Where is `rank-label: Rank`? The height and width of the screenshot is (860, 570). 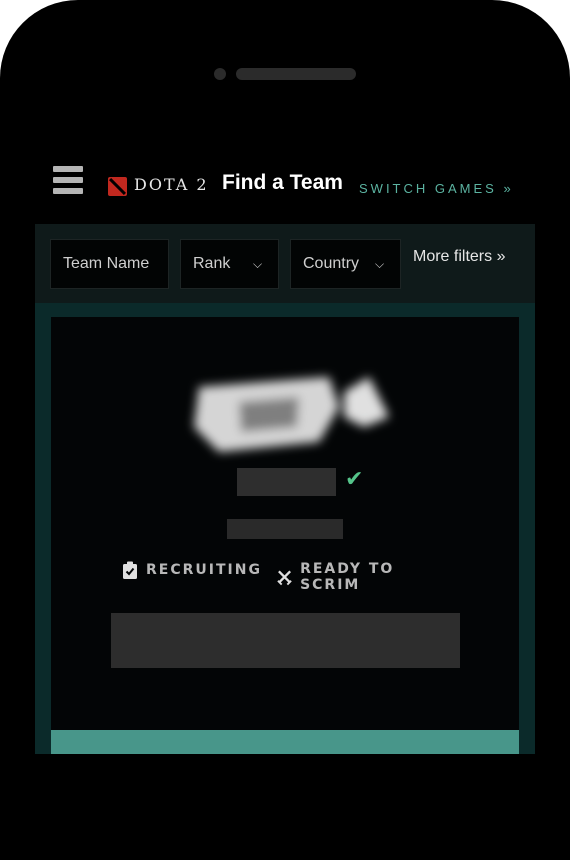
rank-label: Rank is located at coordinates (212, 263).